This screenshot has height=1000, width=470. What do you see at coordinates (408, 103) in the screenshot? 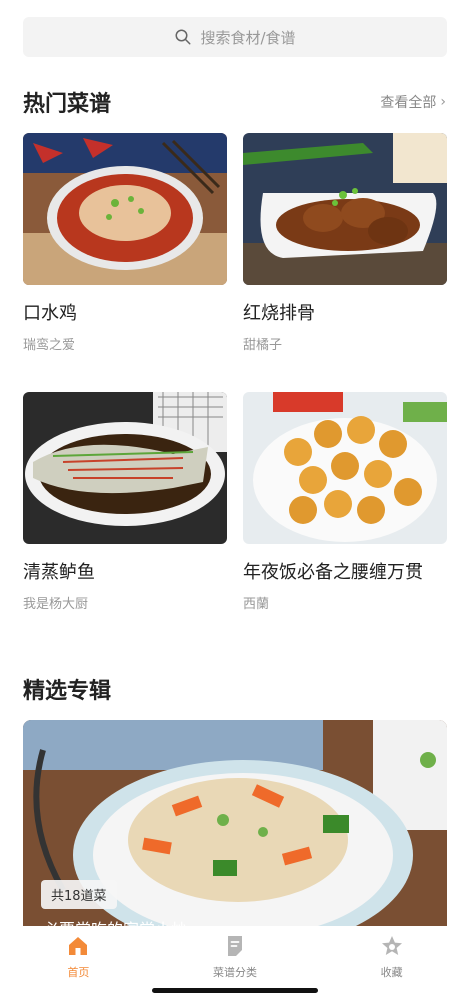
I see `see-all-label: 查看全部` at bounding box center [408, 103].